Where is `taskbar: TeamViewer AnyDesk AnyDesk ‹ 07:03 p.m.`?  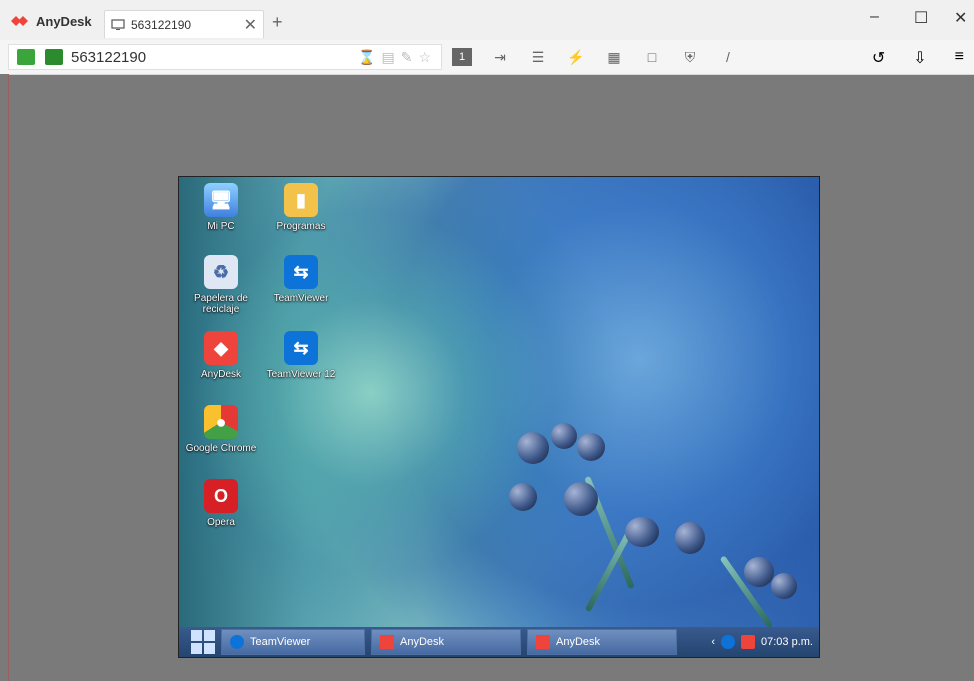 taskbar: TeamViewer AnyDesk AnyDesk ‹ 07:03 p.m. is located at coordinates (499, 642).